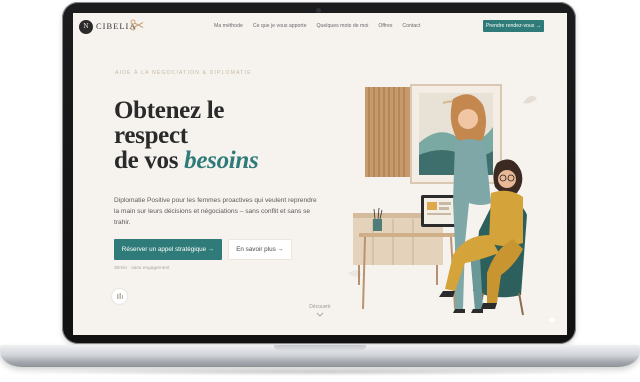 Image resolution: width=640 pixels, height=382 pixels. Describe the element at coordinates (342, 26) in the screenshot. I see `nav-link-about: Quelques mots de moi` at that location.